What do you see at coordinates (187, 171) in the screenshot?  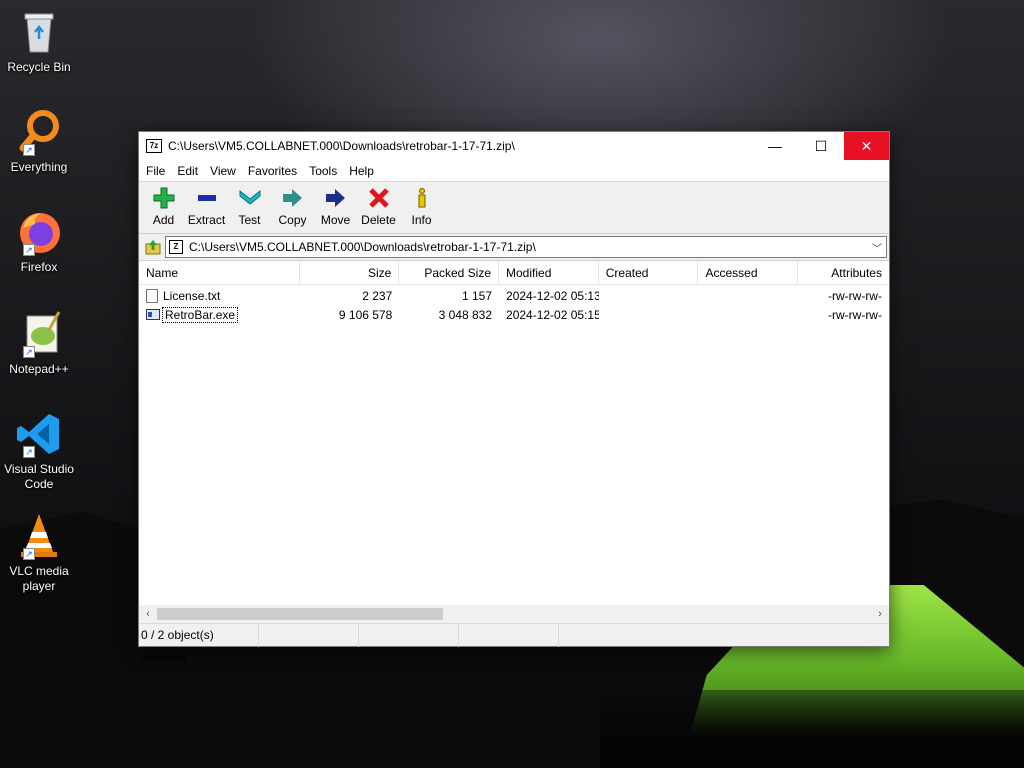 I see `menu-edit: Edit` at bounding box center [187, 171].